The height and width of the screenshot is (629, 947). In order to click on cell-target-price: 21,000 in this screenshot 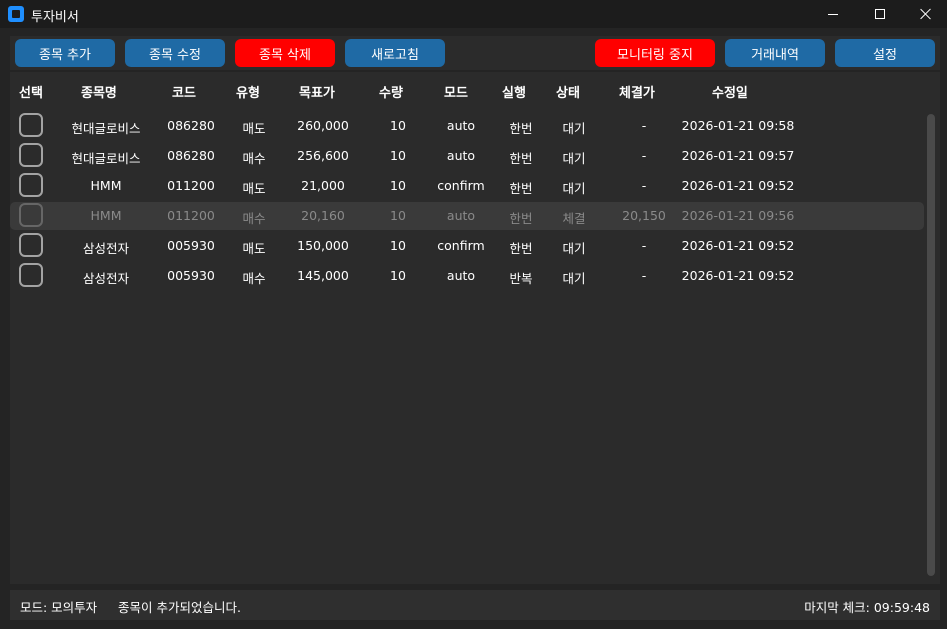, I will do `click(323, 185)`.